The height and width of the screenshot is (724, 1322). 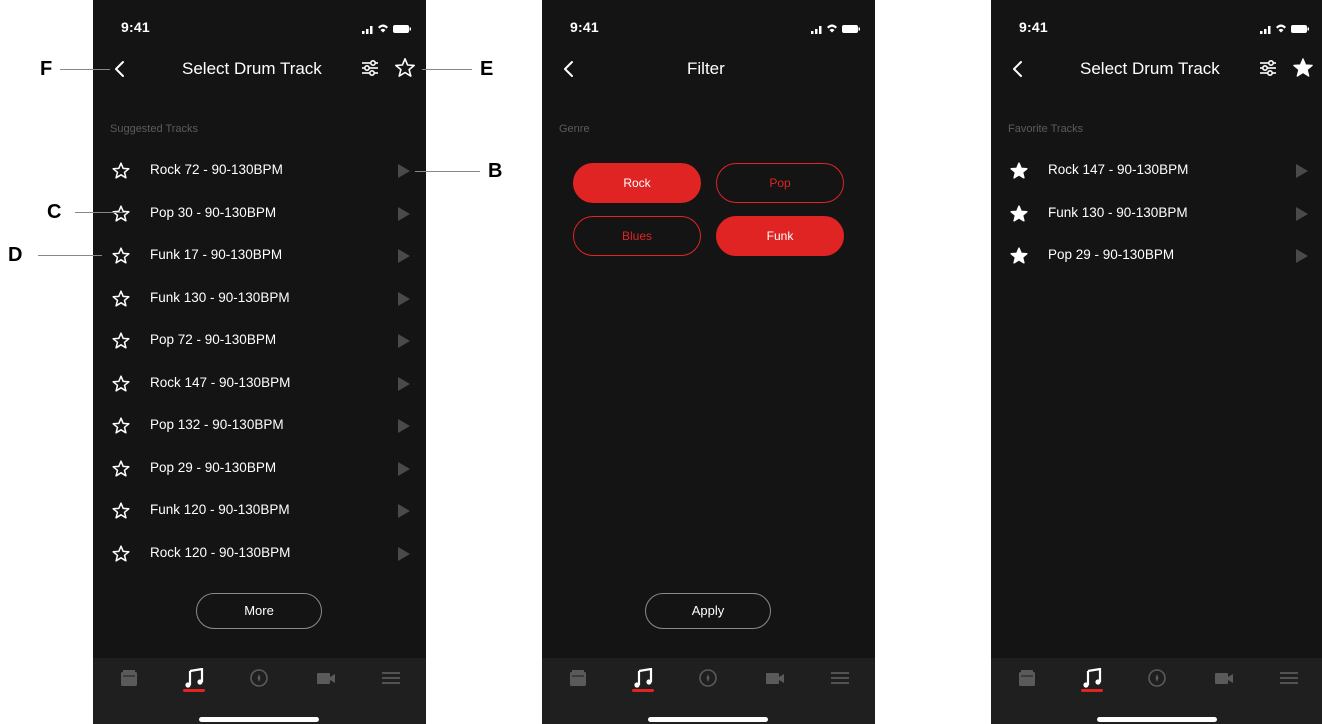 What do you see at coordinates (15, 255) in the screenshot?
I see `callout-d-label: D` at bounding box center [15, 255].